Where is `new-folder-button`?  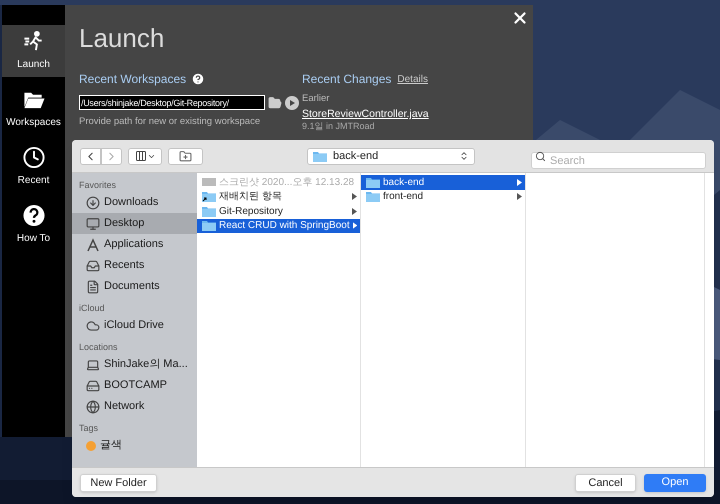 new-folder-button is located at coordinates (185, 156).